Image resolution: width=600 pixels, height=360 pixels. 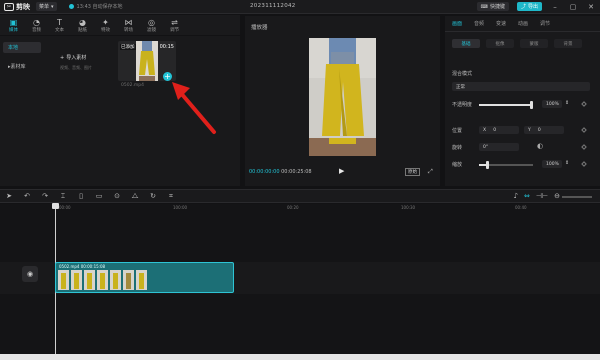 What do you see at coordinates (466, 43) in the screenshot?
I see `subtab-basic: 基础` at bounding box center [466, 43].